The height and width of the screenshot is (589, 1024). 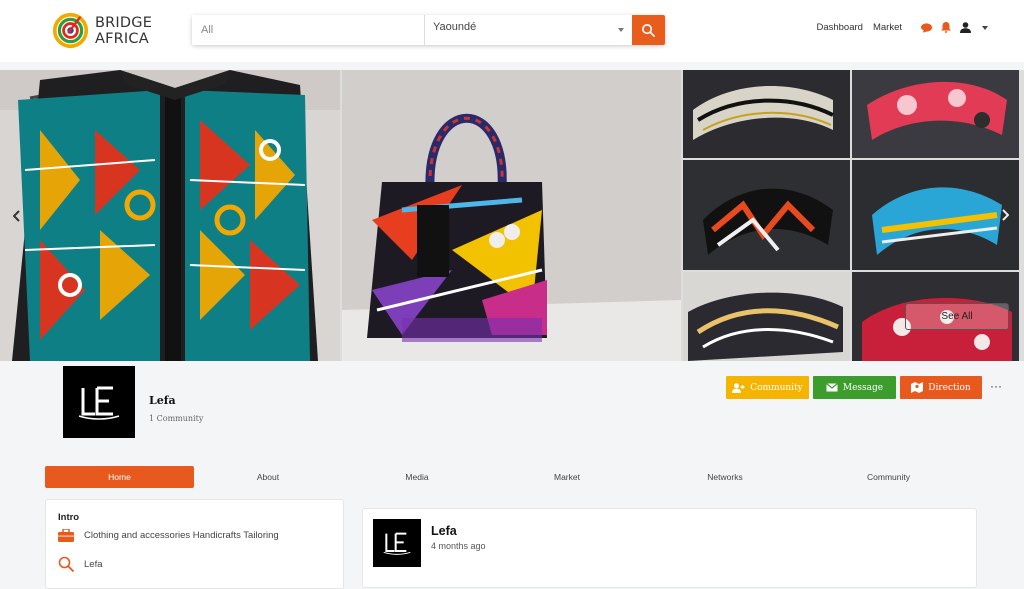 I want to click on see-all-button: See All, so click(x=957, y=316).